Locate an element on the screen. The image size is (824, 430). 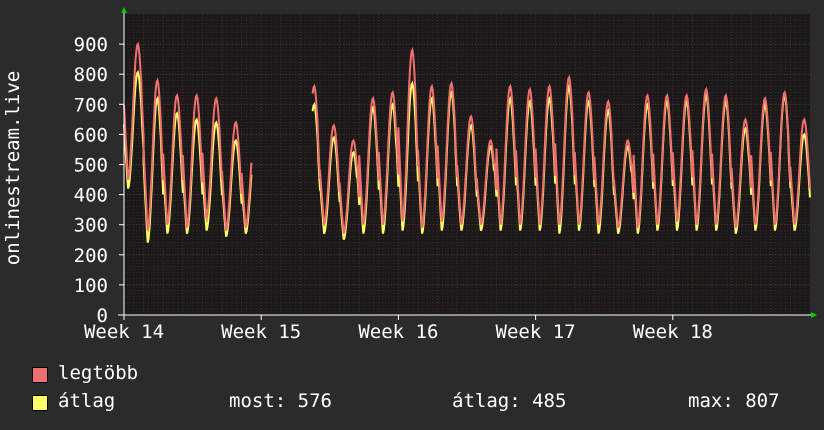
y-tick-label: 500 is located at coordinates (91, 166).